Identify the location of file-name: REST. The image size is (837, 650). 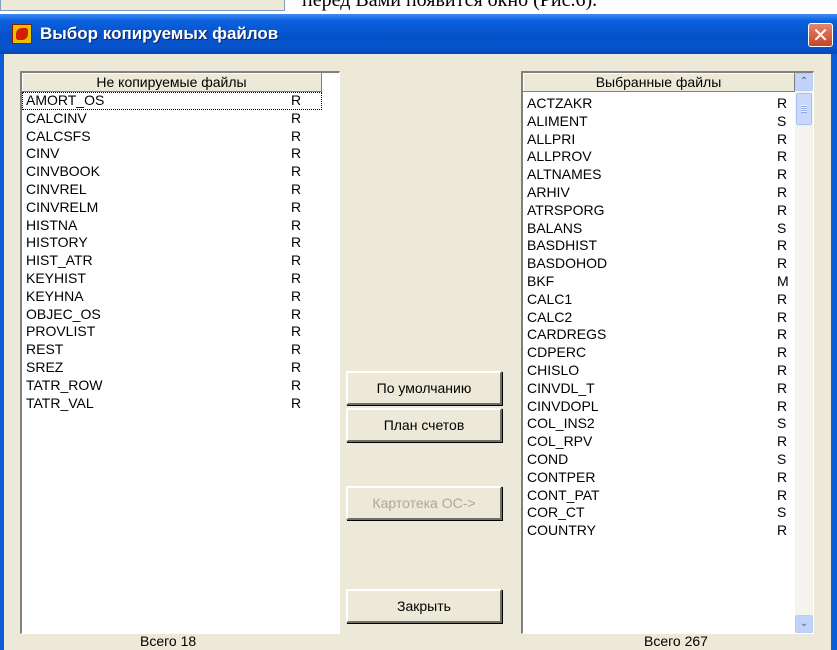
(45, 349).